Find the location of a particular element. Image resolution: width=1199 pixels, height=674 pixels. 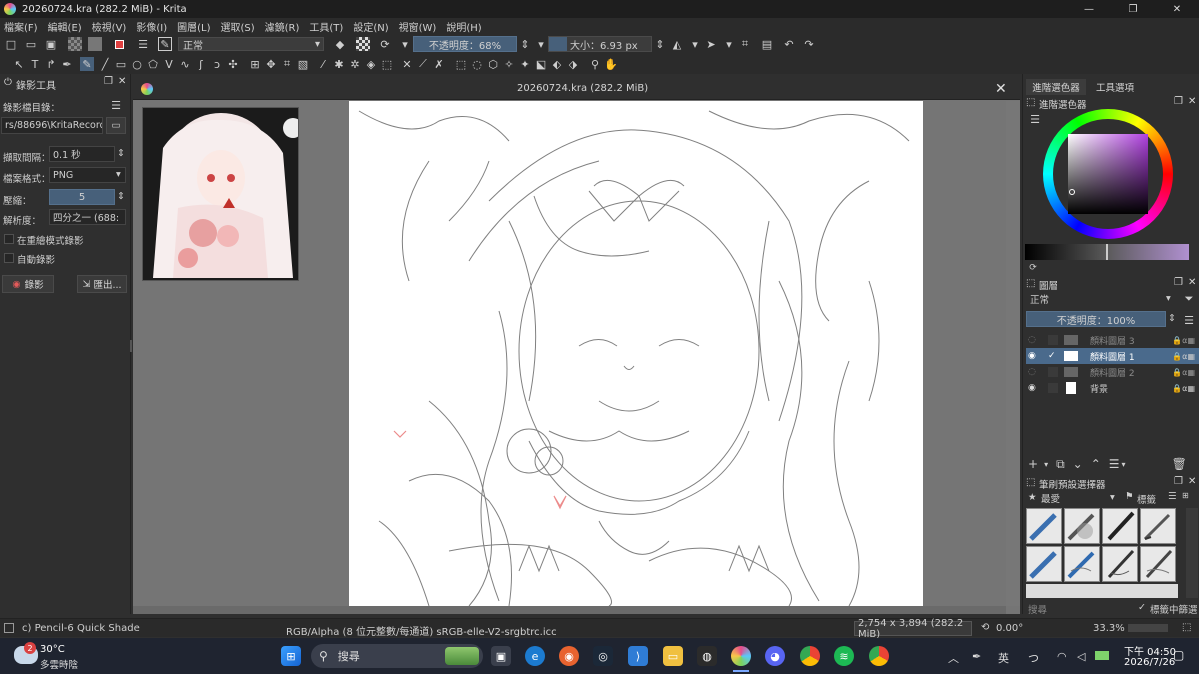

undo-icon: ↶ is located at coordinates (789, 44).